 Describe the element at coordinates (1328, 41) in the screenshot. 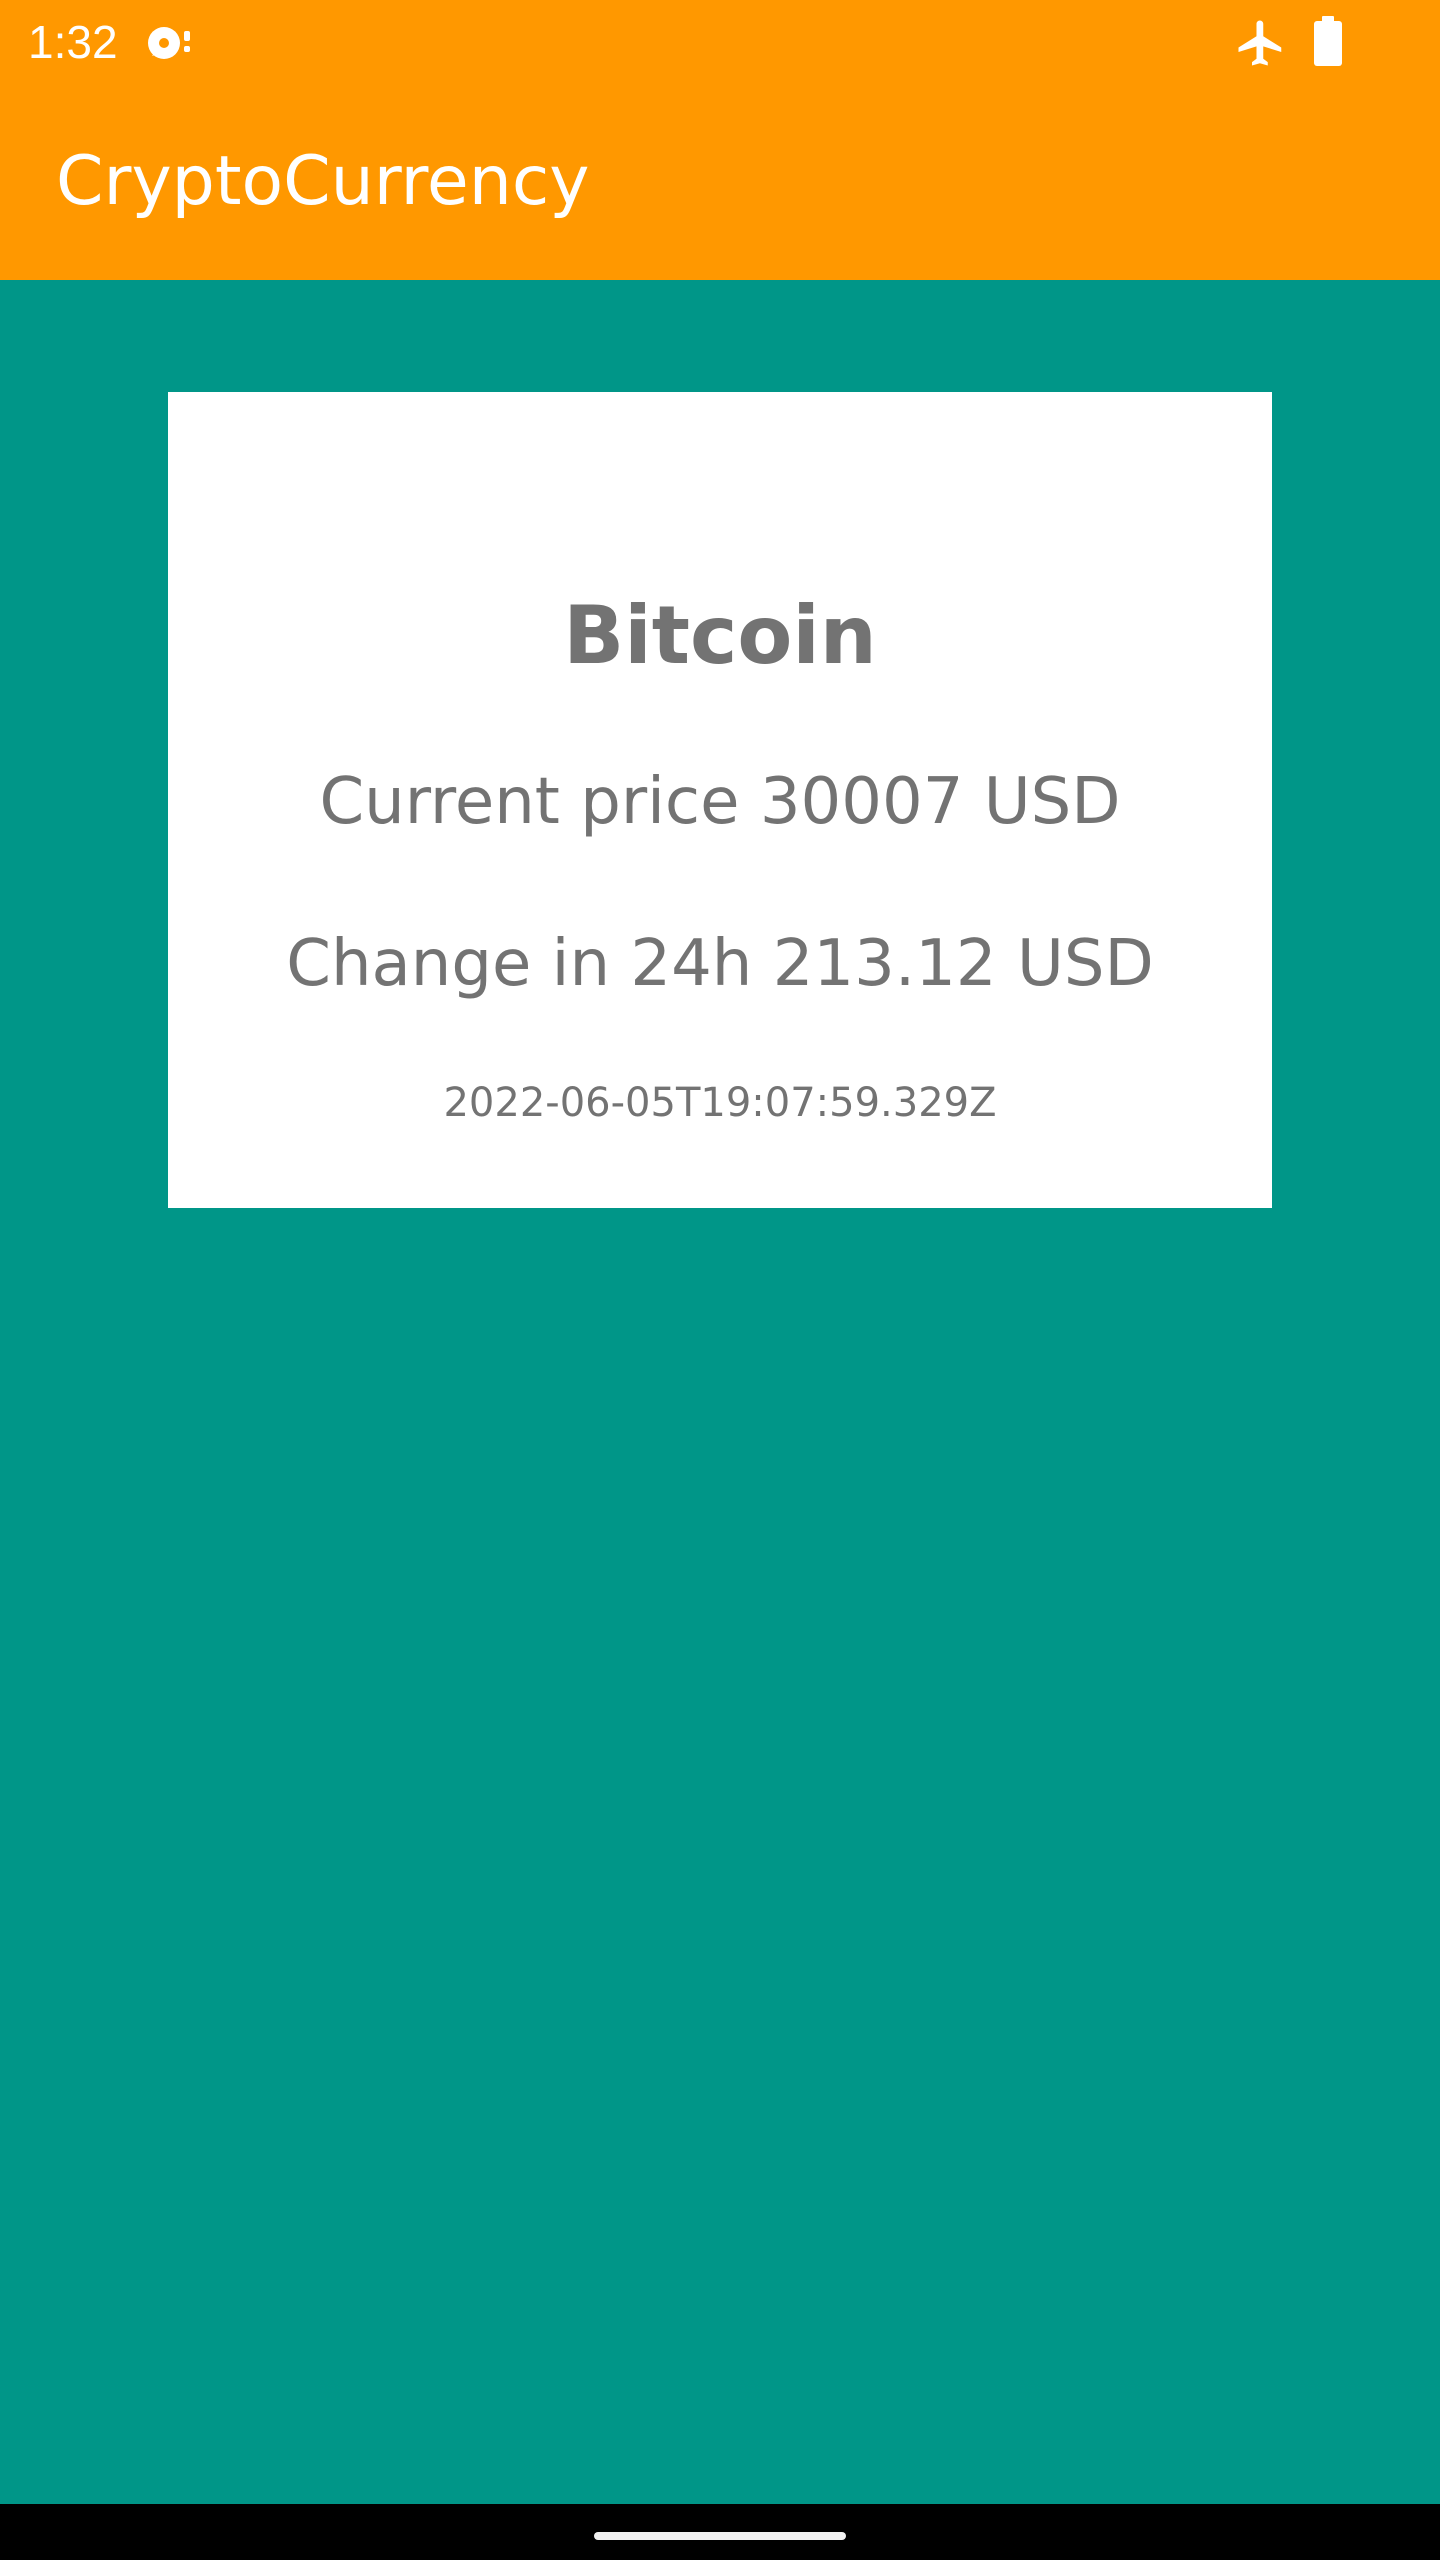

I see `battery-icon` at that location.